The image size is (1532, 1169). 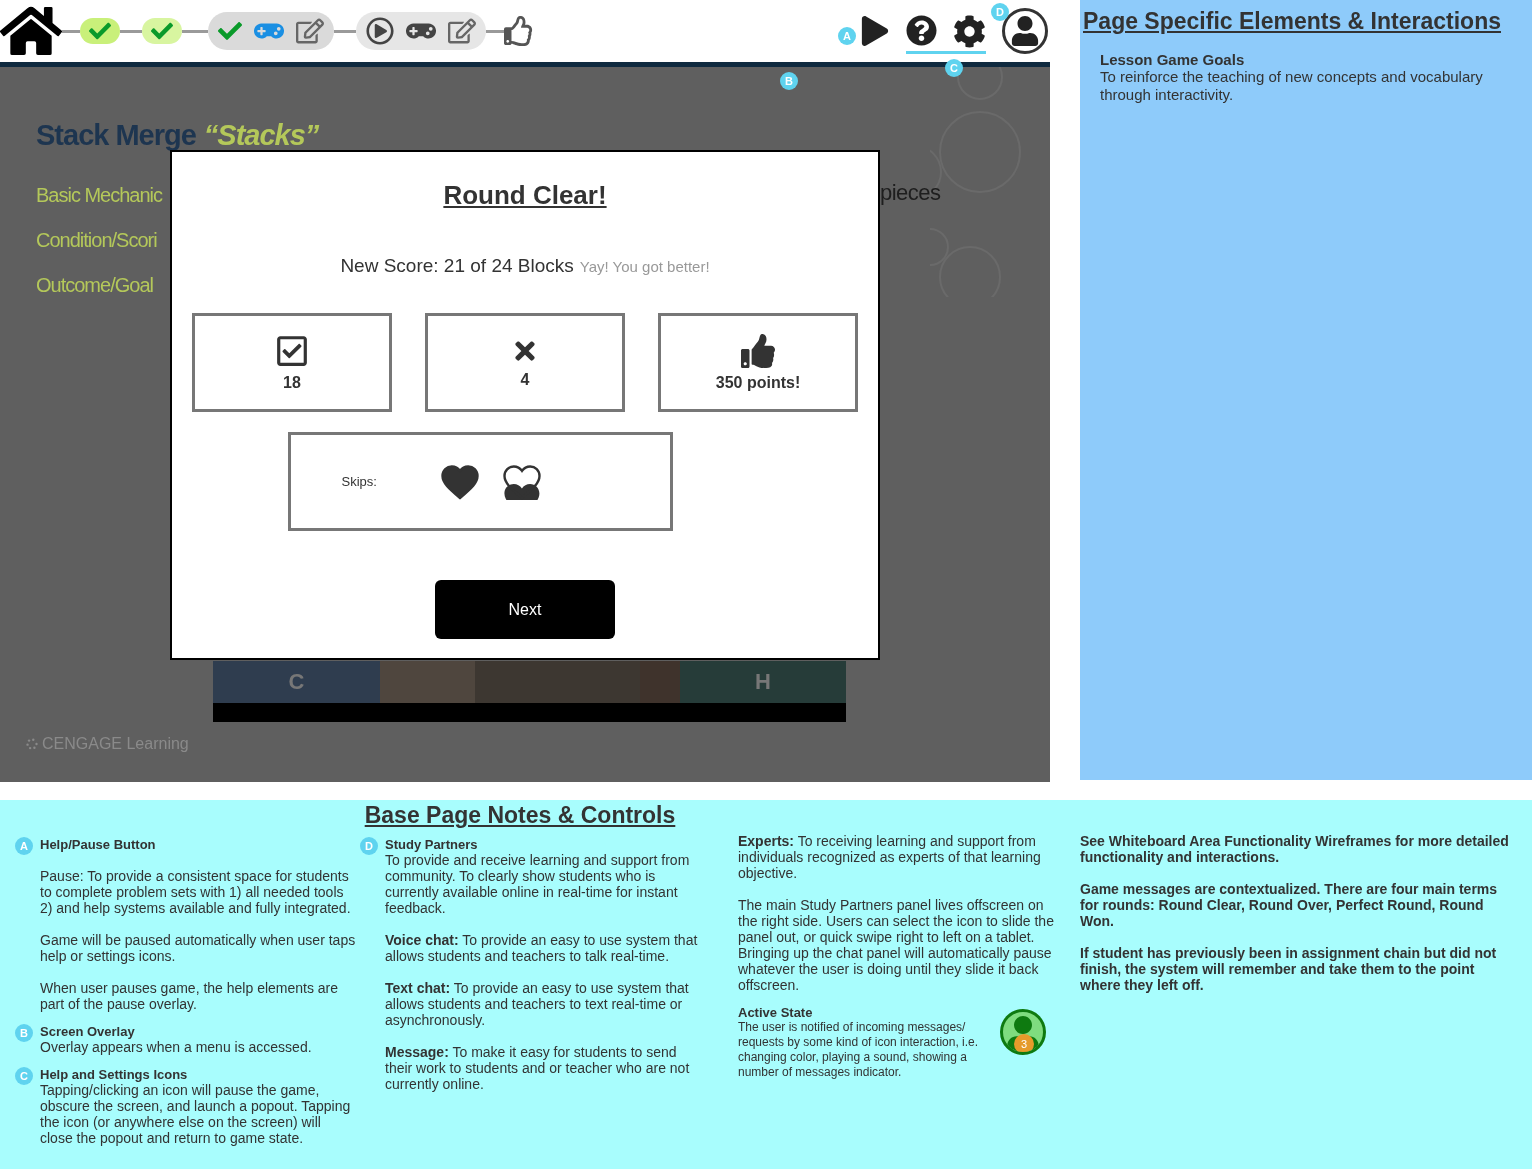 What do you see at coordinates (196, 892) in the screenshot?
I see `note-text: Pause: To provide a consistent space for students to complete problem sets with 1) all needed tools 2) and help systems available and fully integrated.` at bounding box center [196, 892].